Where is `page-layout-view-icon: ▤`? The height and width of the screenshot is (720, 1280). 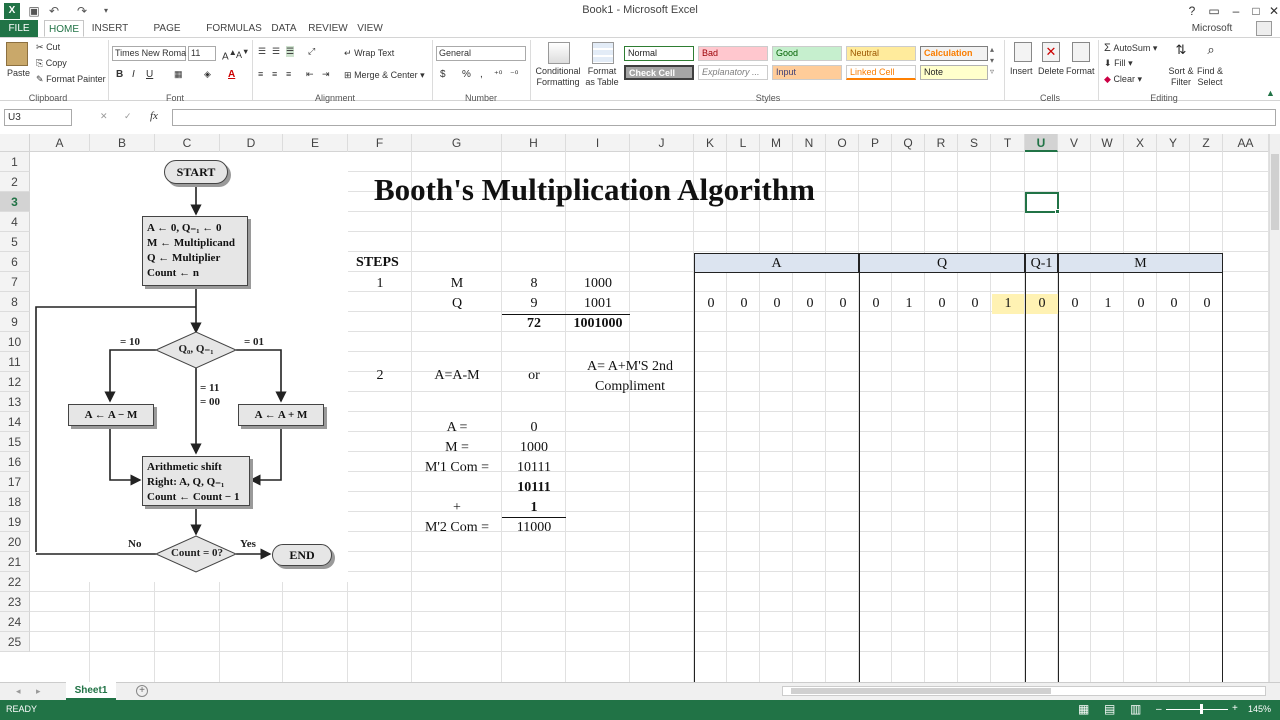
page-layout-view-icon: ▤ is located at coordinates (1109, 709).